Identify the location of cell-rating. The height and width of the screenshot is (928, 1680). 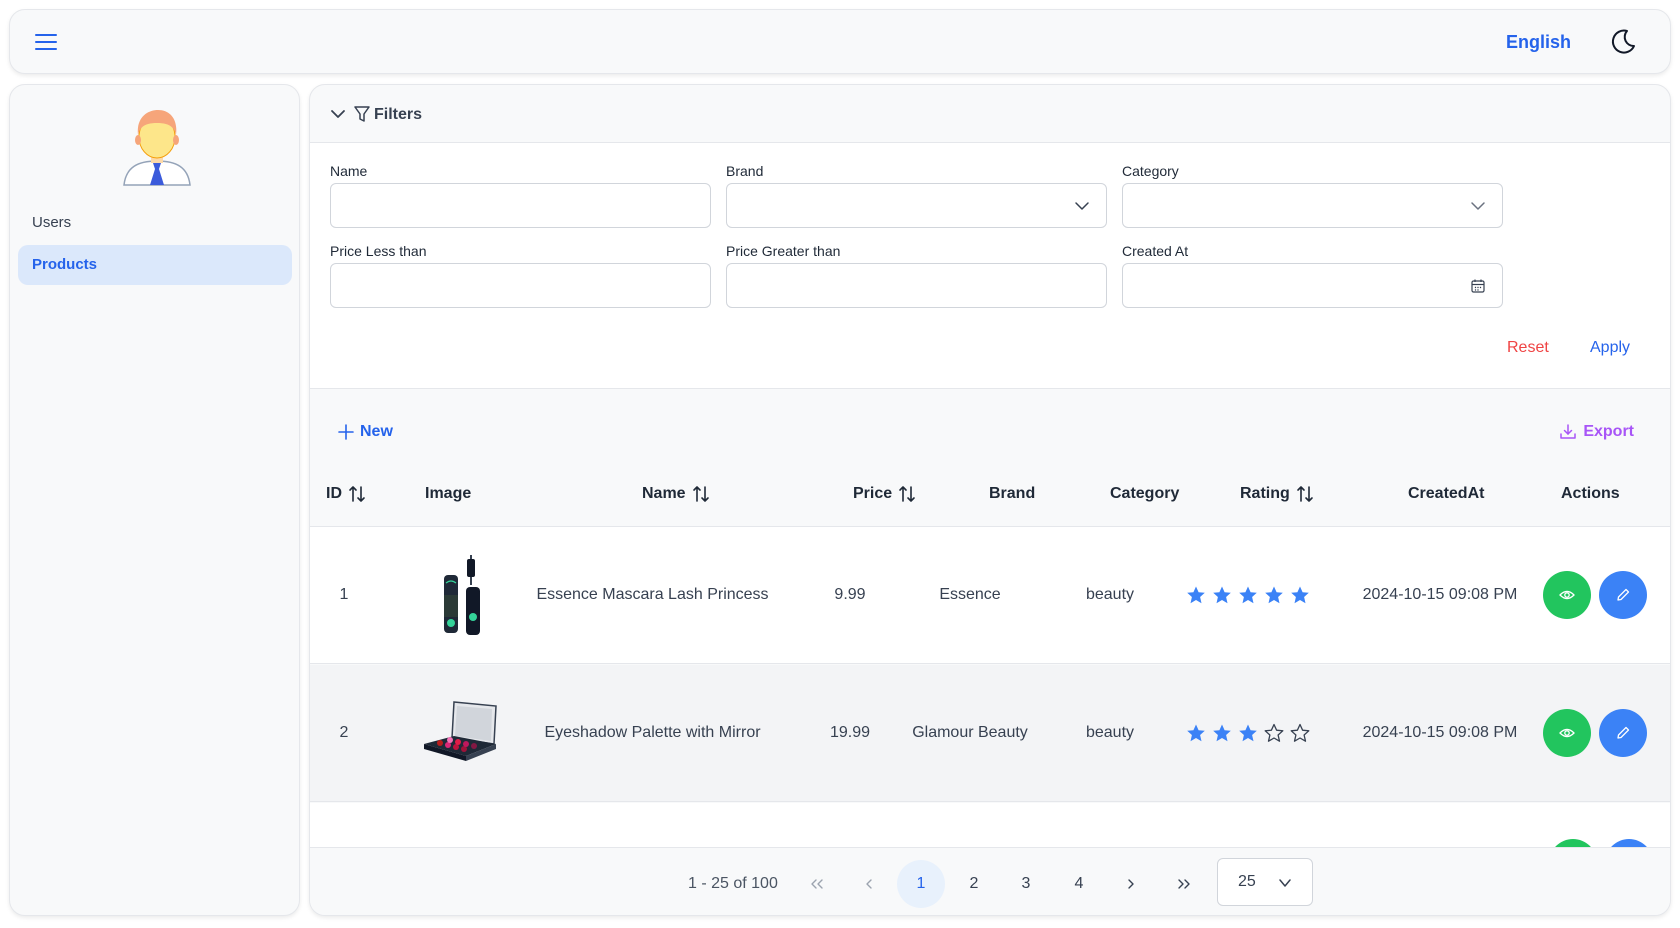
(1247, 595).